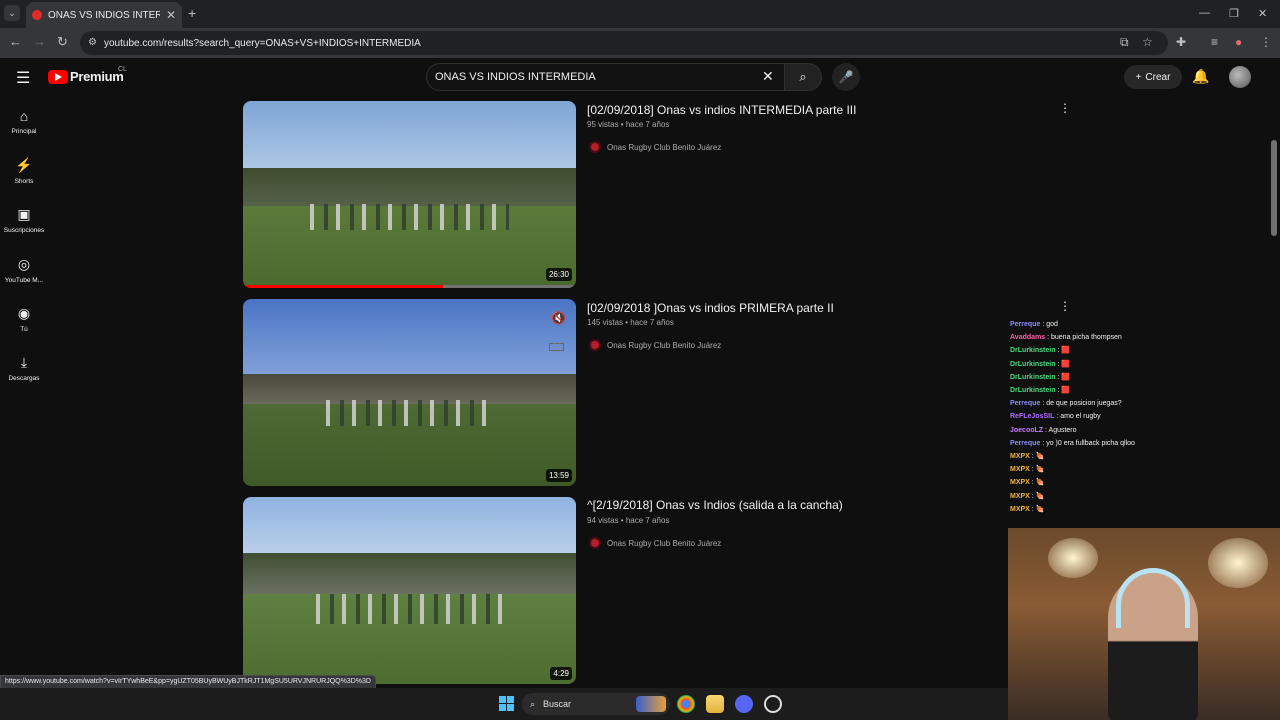 This screenshot has height=720, width=1280. I want to click on notifications-bell-icon: 🔔, so click(1200, 76).